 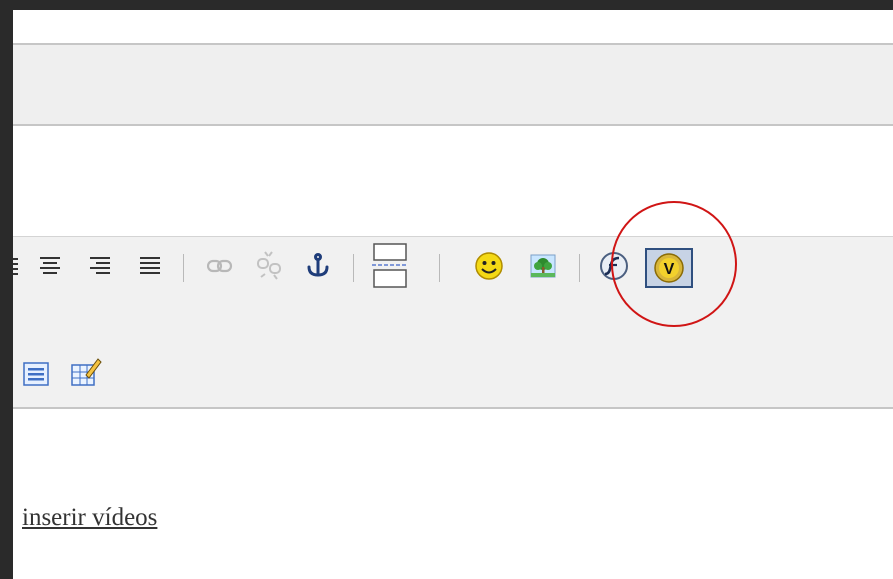 What do you see at coordinates (674, 264) in the screenshot?
I see `highlight-circle` at bounding box center [674, 264].